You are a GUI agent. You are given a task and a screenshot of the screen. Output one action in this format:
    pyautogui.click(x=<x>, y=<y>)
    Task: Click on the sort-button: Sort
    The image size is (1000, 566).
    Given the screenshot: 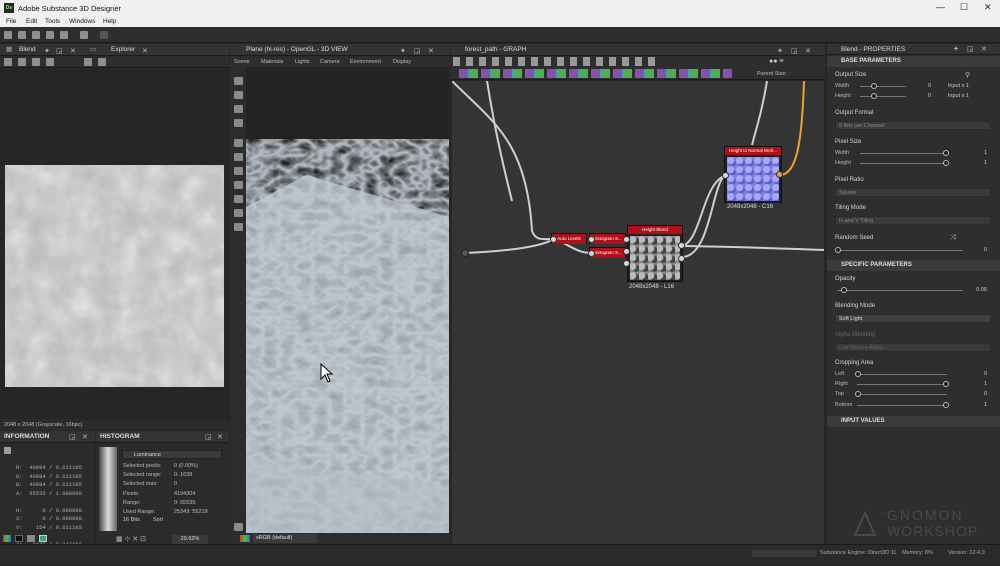 What is the action you would take?
    pyautogui.click(x=158, y=520)
    